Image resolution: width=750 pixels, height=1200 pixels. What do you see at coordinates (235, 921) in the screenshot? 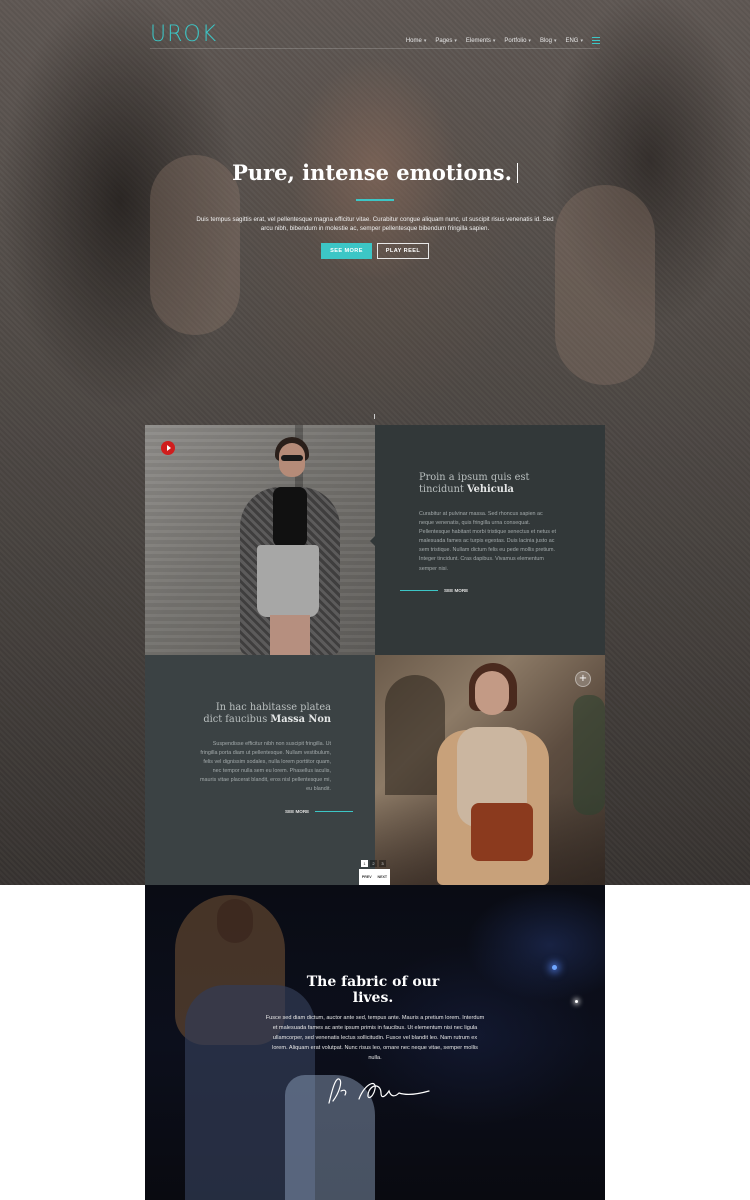
I see `model-head` at bounding box center [235, 921].